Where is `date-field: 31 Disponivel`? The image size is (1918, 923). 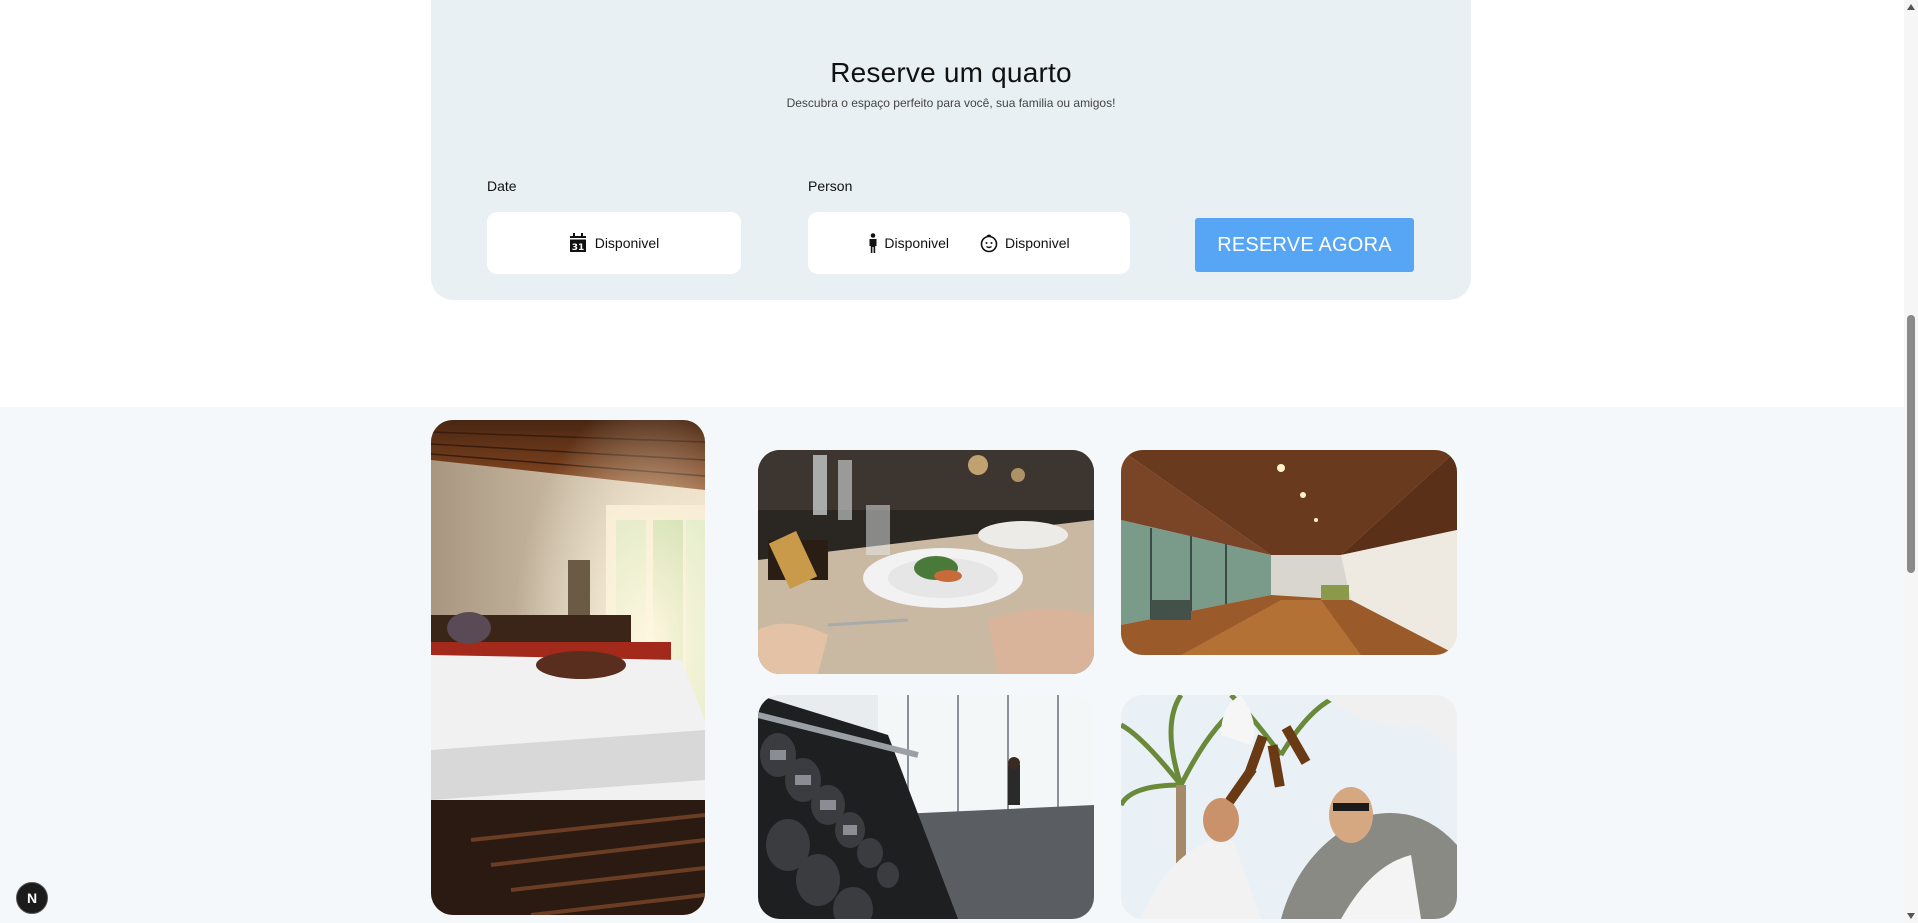
date-field: 31 Disponivel is located at coordinates (614, 243).